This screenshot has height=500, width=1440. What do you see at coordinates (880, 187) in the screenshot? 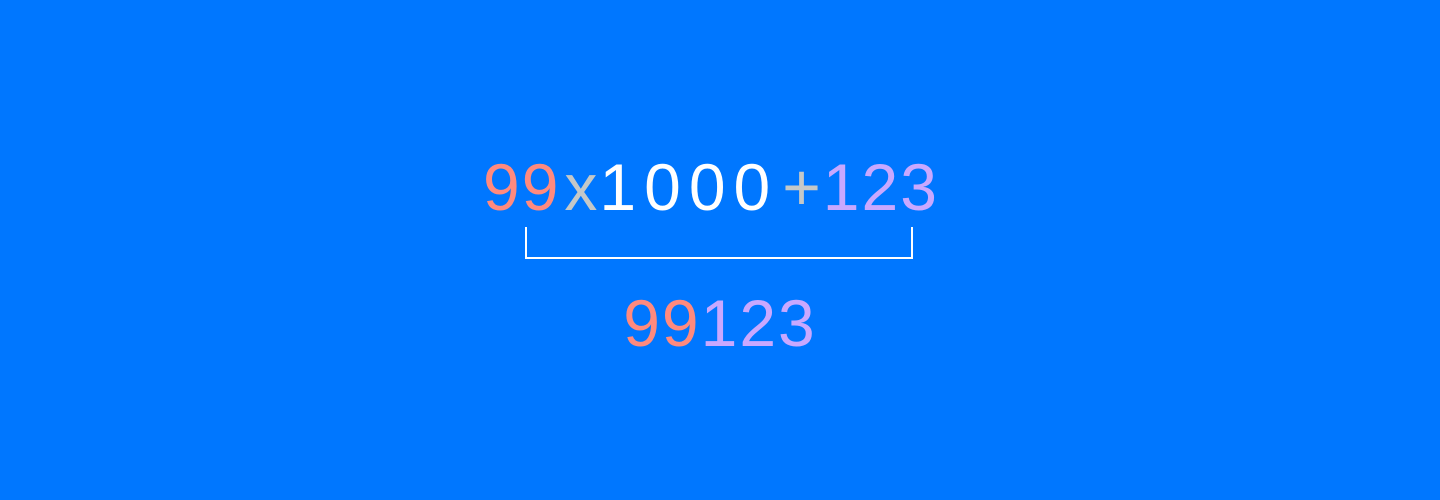
I see `addend: 123` at bounding box center [880, 187].